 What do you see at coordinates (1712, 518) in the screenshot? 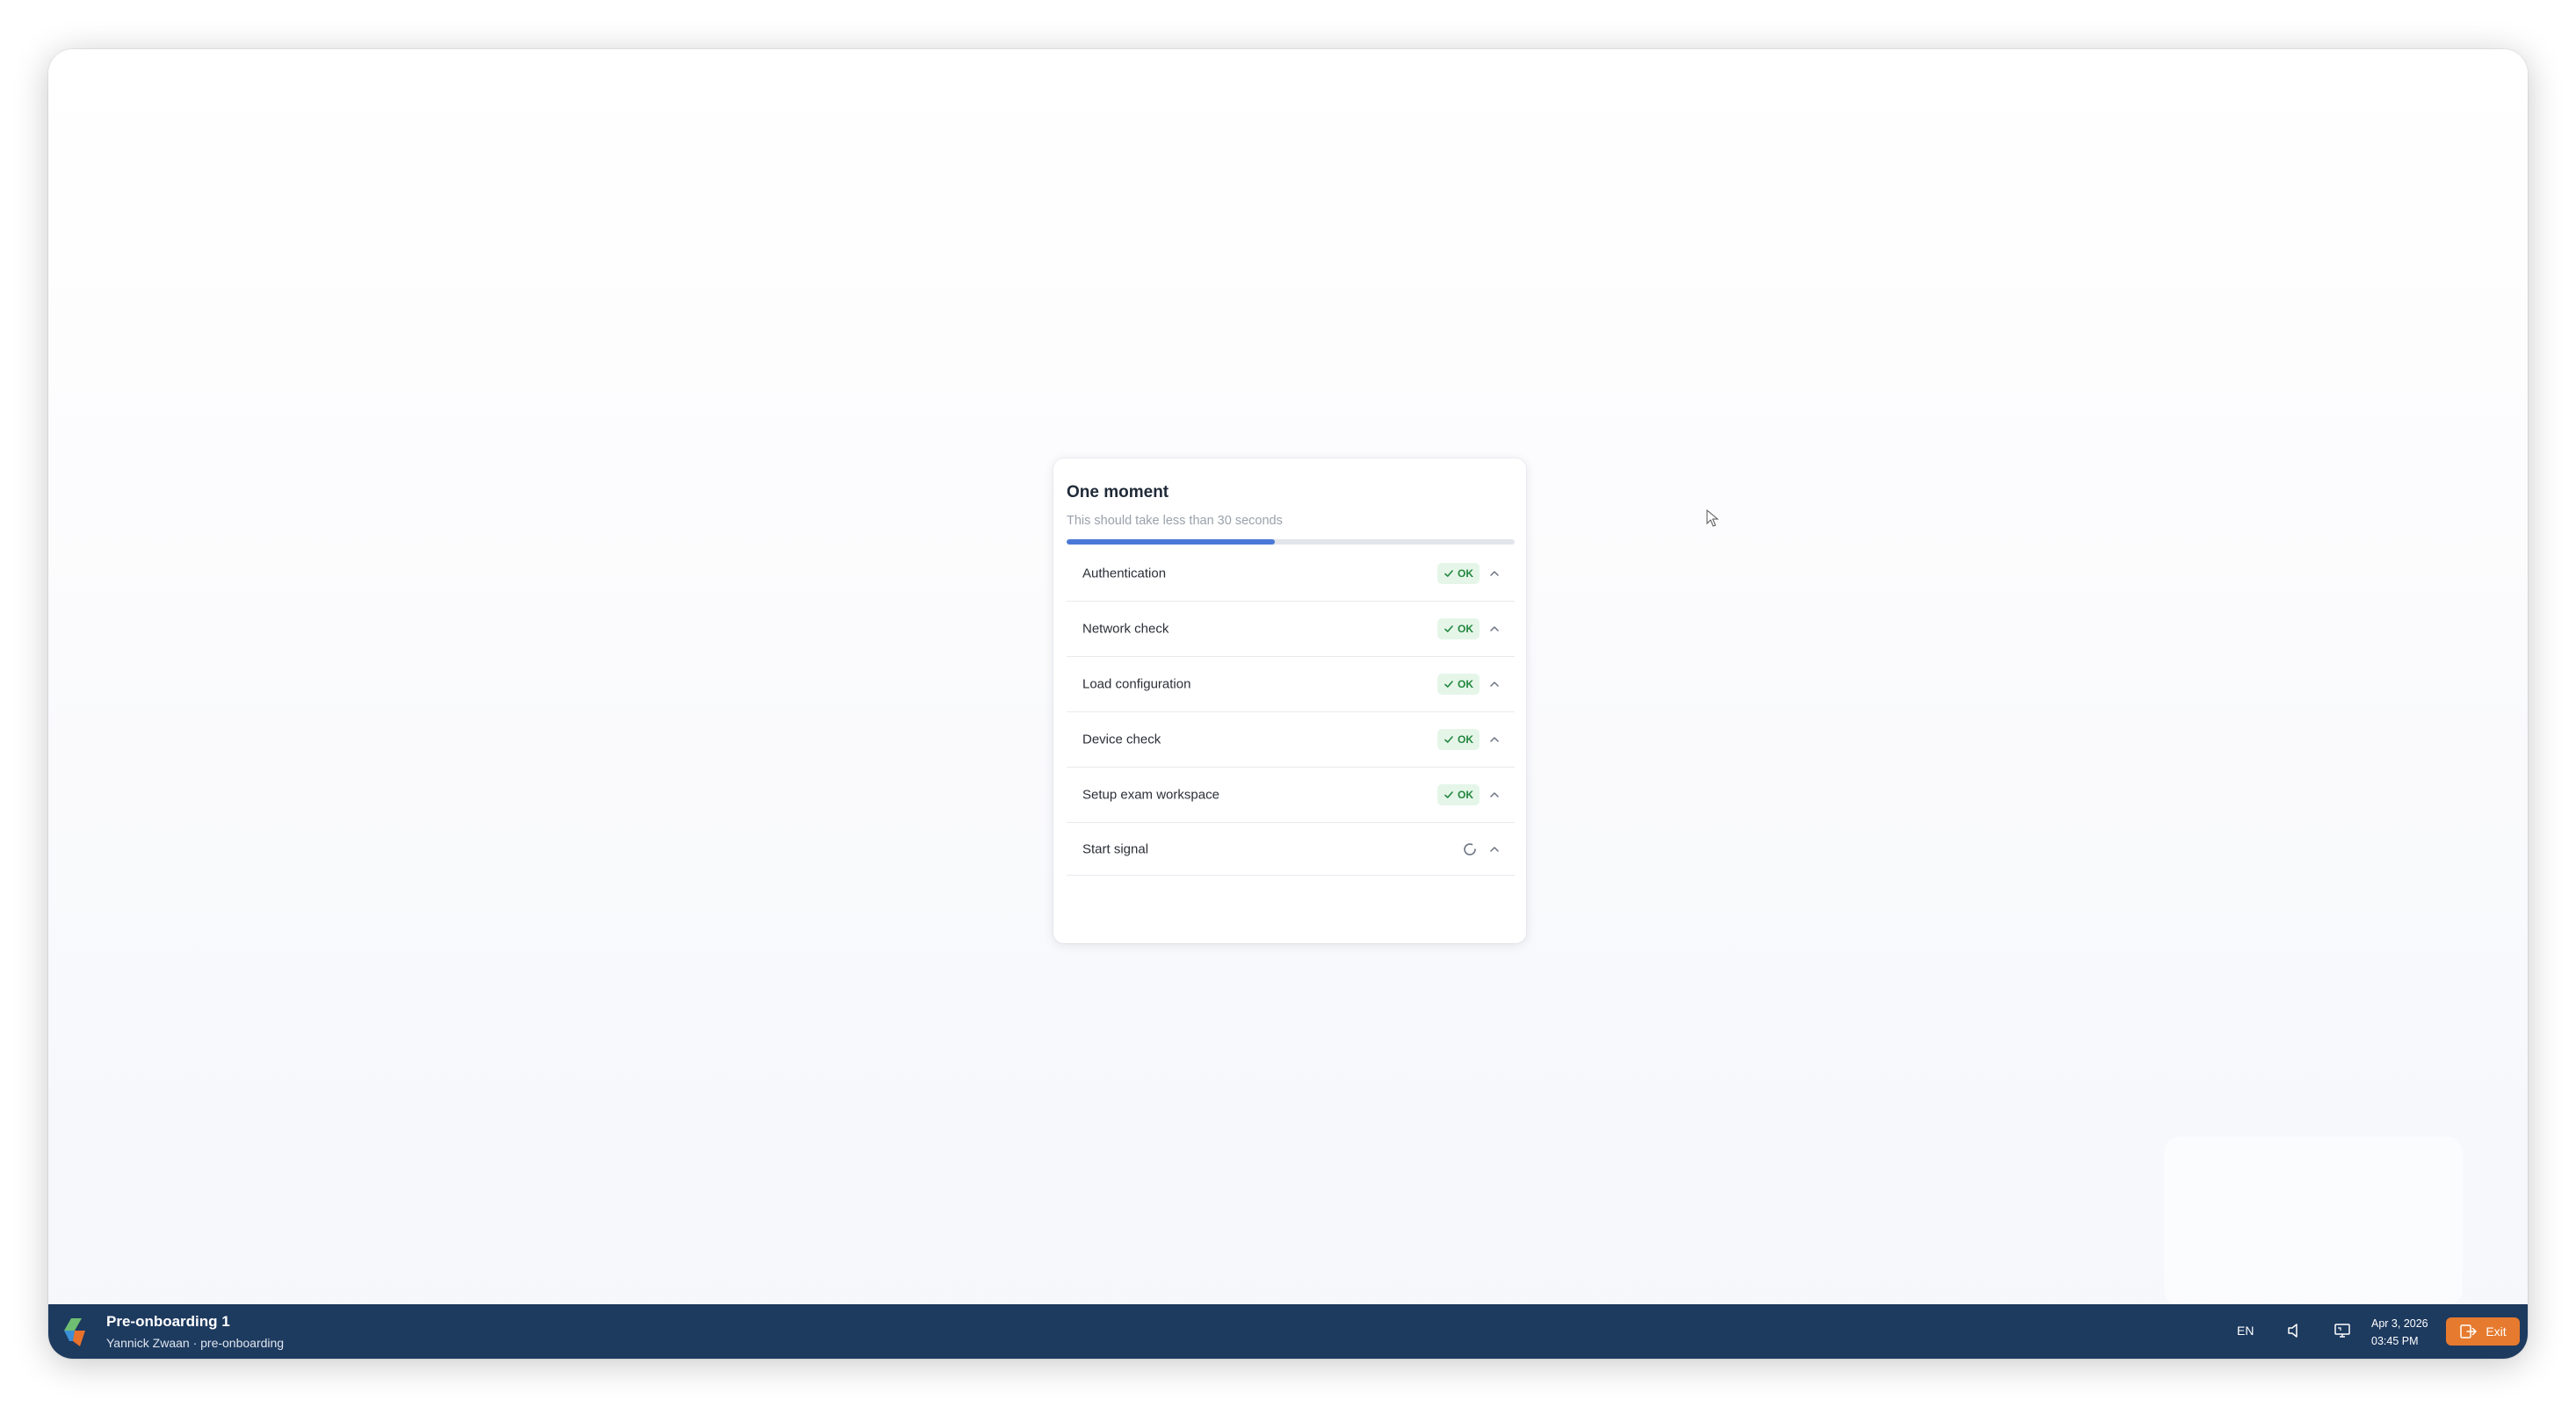
I see `mouse-cursor-icon` at bounding box center [1712, 518].